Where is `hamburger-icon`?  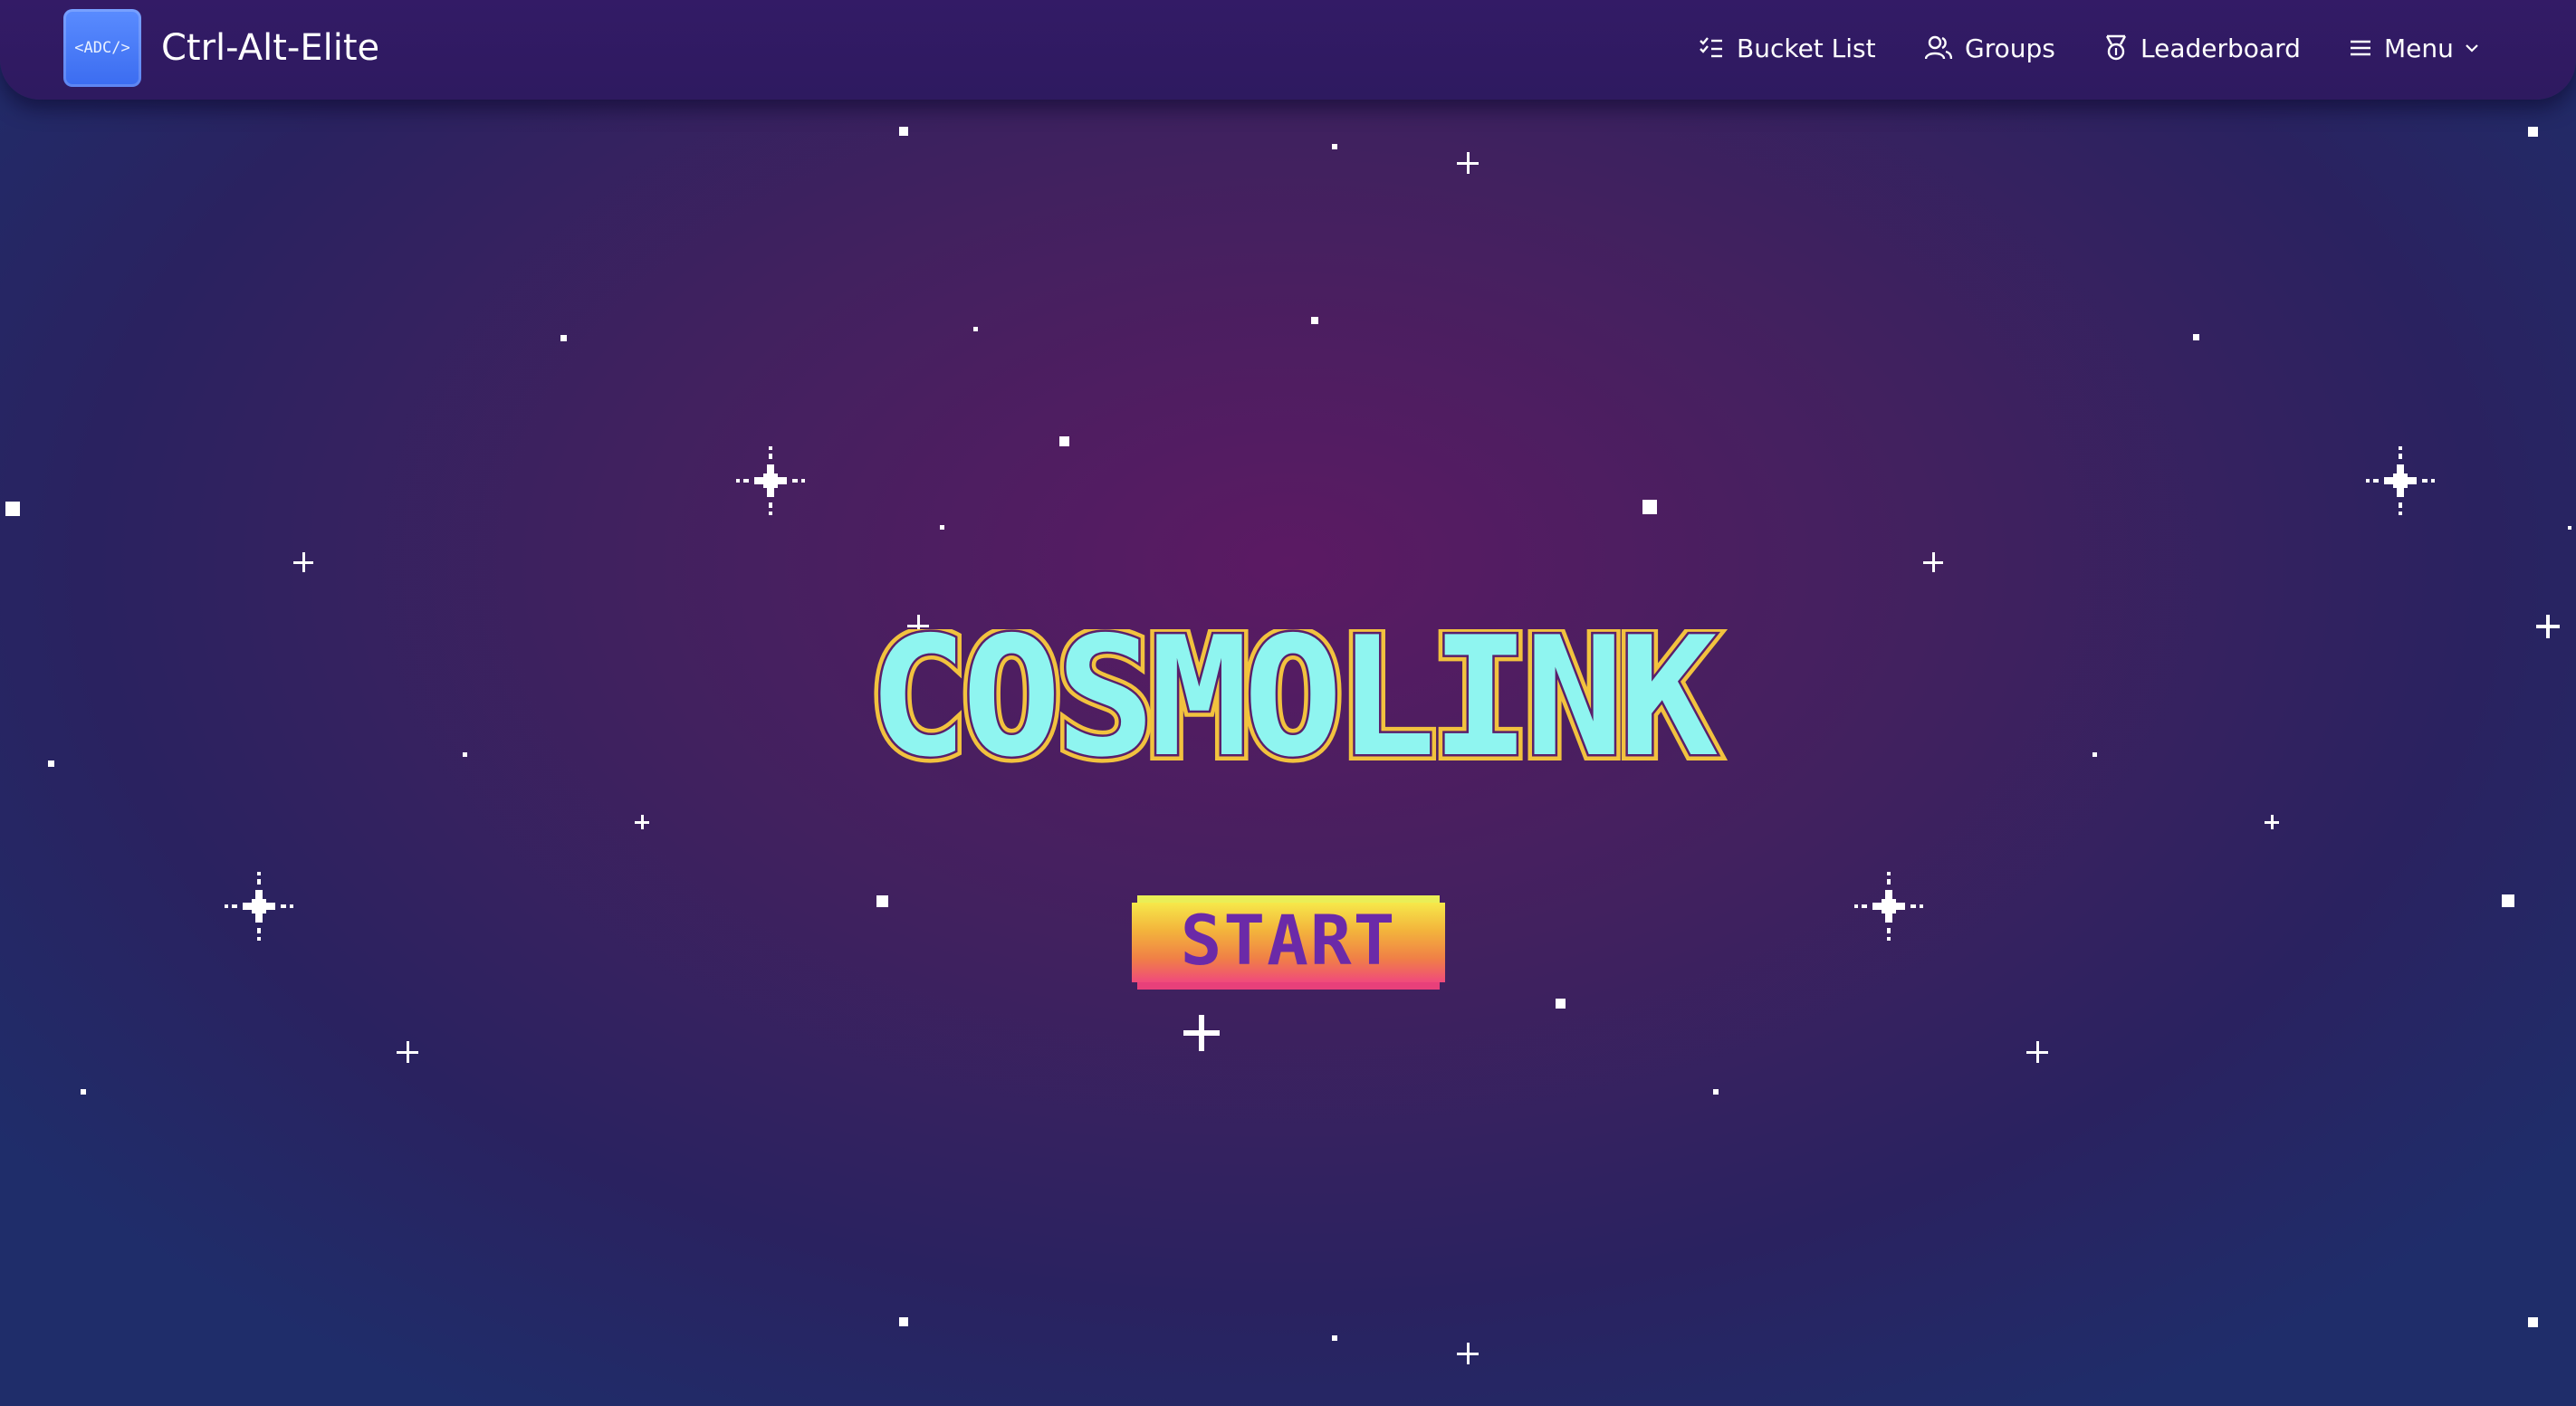
hamburger-icon is located at coordinates (2360, 48).